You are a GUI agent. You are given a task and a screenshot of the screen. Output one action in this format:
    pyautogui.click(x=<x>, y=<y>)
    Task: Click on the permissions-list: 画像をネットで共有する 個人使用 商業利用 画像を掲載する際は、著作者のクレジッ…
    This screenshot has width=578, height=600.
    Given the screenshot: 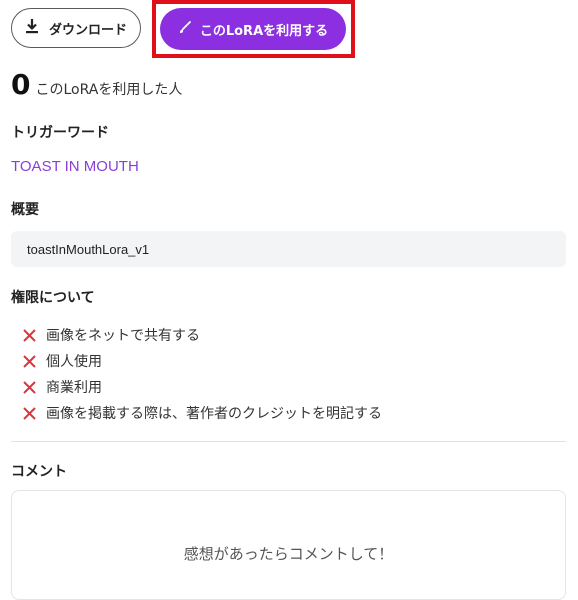 What is the action you would take?
    pyautogui.click(x=202, y=374)
    